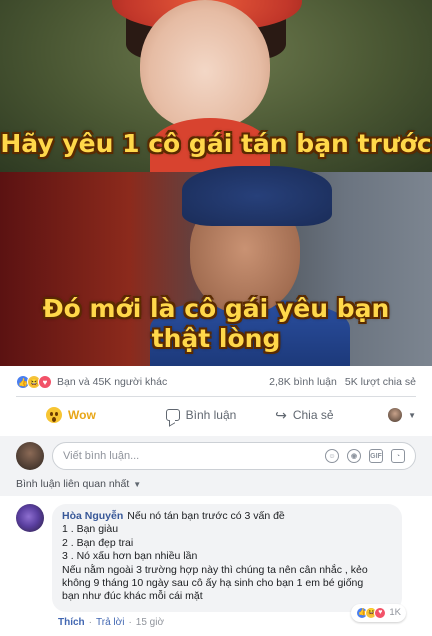 This screenshot has height=636, width=432. I want to click on wow-button: Wow, so click(82, 415).